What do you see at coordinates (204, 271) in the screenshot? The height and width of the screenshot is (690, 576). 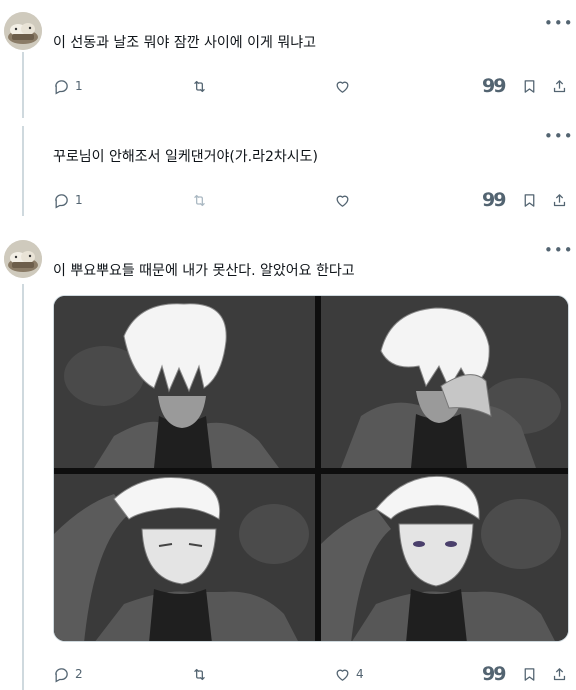 I see `tweet-text: 이 뿌요뿌요들 때문에 내가 못산다. 알았어요 한다고` at bounding box center [204, 271].